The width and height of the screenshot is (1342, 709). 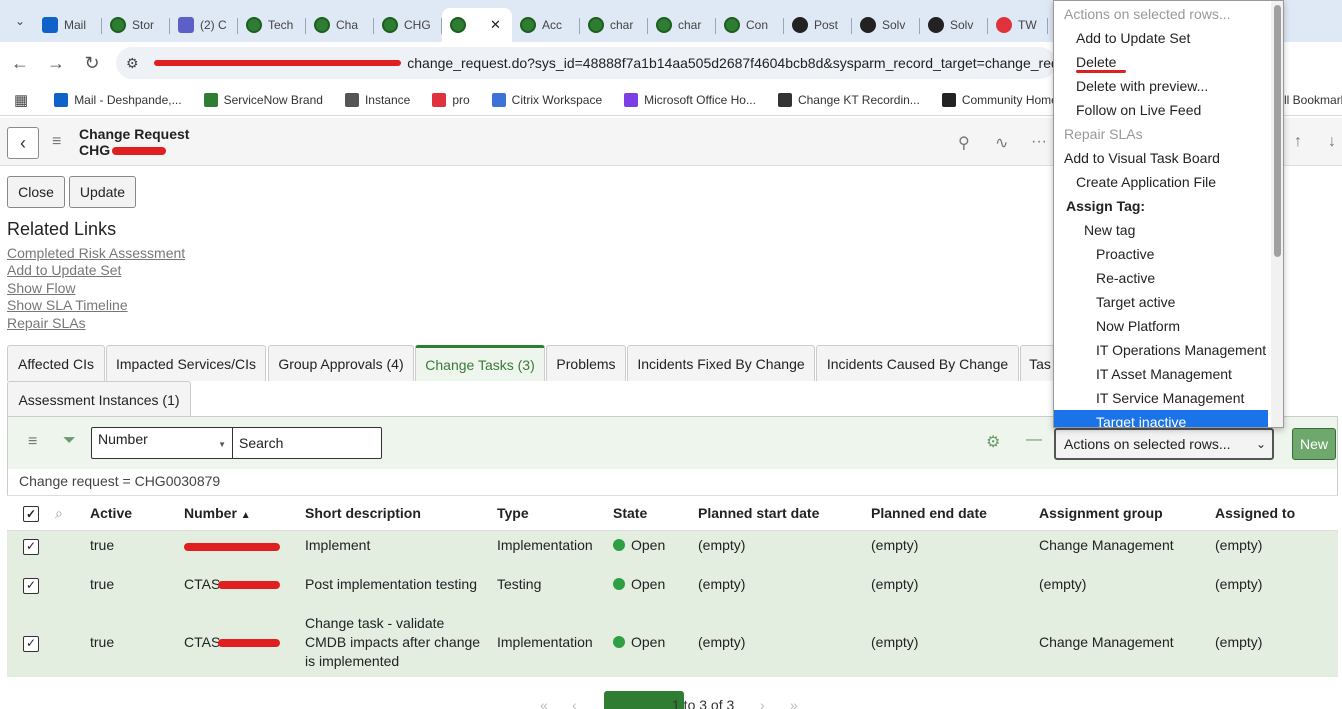 I want to click on close-tab-icon: ✕, so click(x=495, y=25).